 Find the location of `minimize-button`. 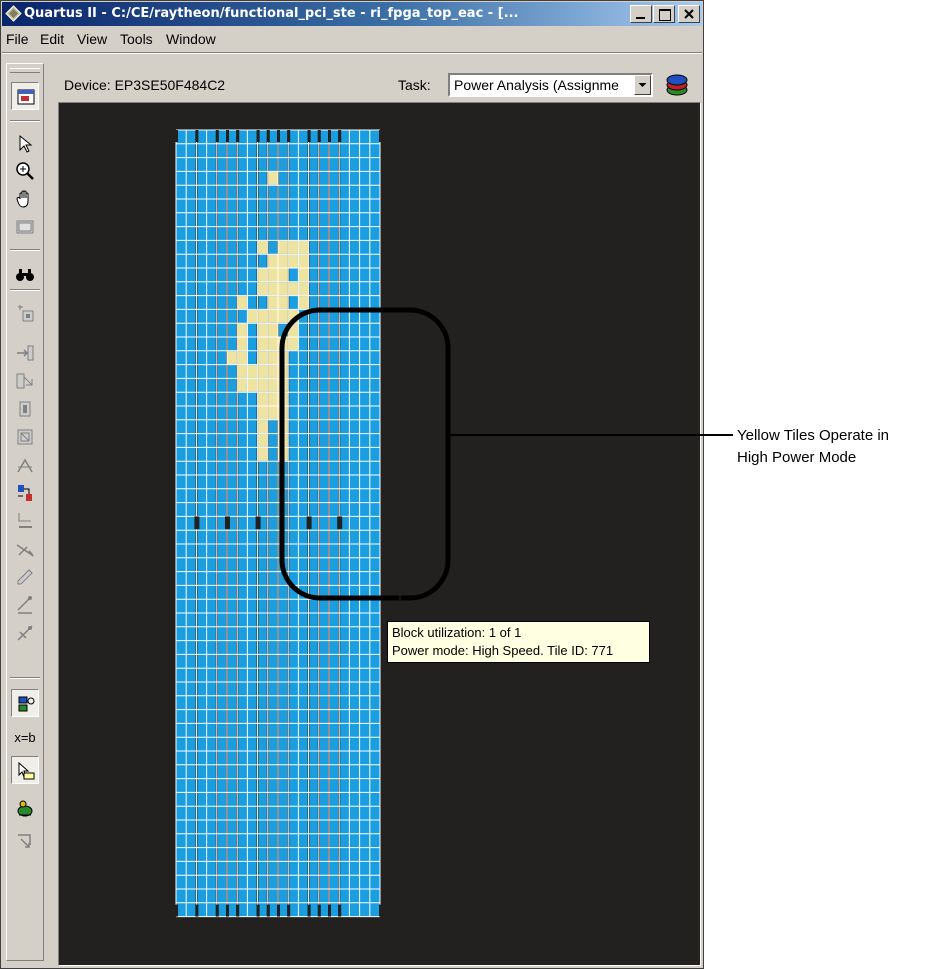

minimize-button is located at coordinates (641, 14).